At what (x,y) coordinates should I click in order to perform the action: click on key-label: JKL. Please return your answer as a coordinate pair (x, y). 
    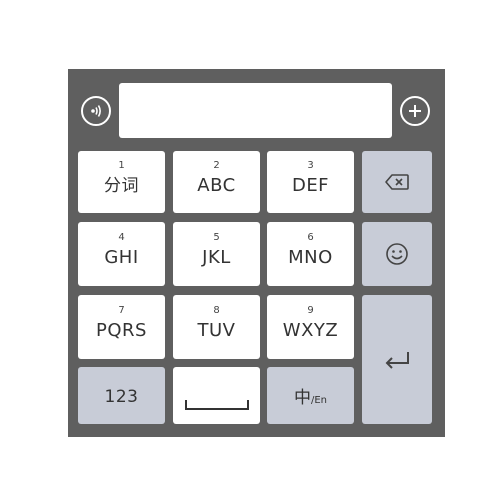
    Looking at the image, I should click on (216, 257).